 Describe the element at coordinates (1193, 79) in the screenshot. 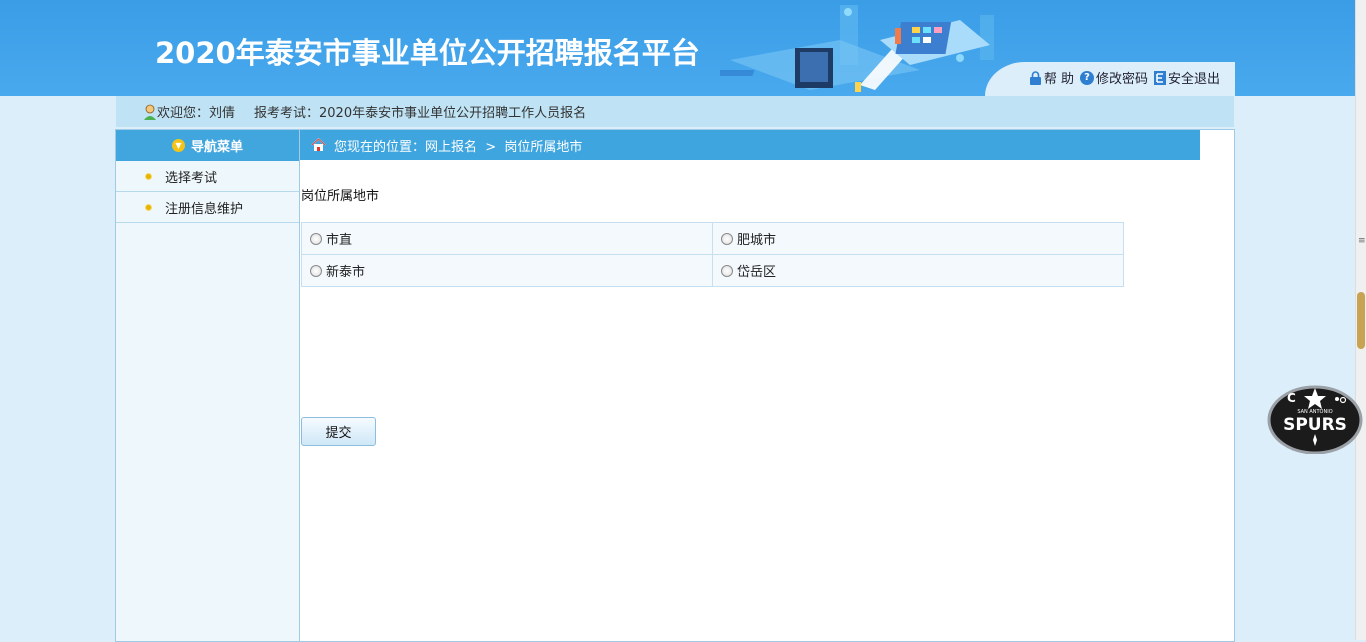

I see `logout-label: 安全退出` at that location.